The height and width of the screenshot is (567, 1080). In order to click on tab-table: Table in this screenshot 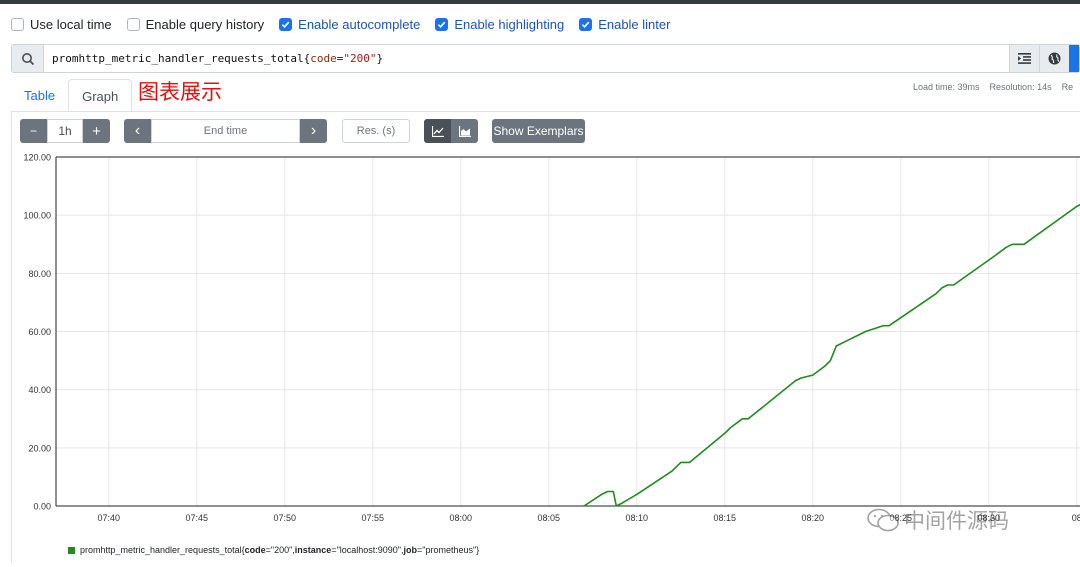, I will do `click(39, 95)`.